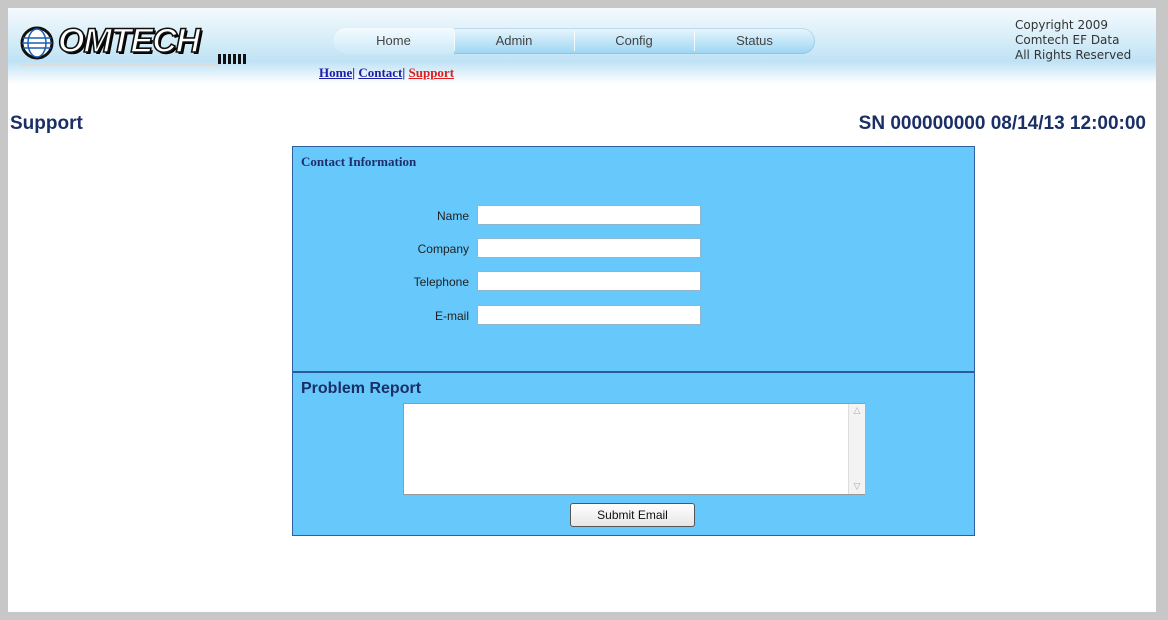  I want to click on main-nav: Home Admin Config Status, so click(574, 41).